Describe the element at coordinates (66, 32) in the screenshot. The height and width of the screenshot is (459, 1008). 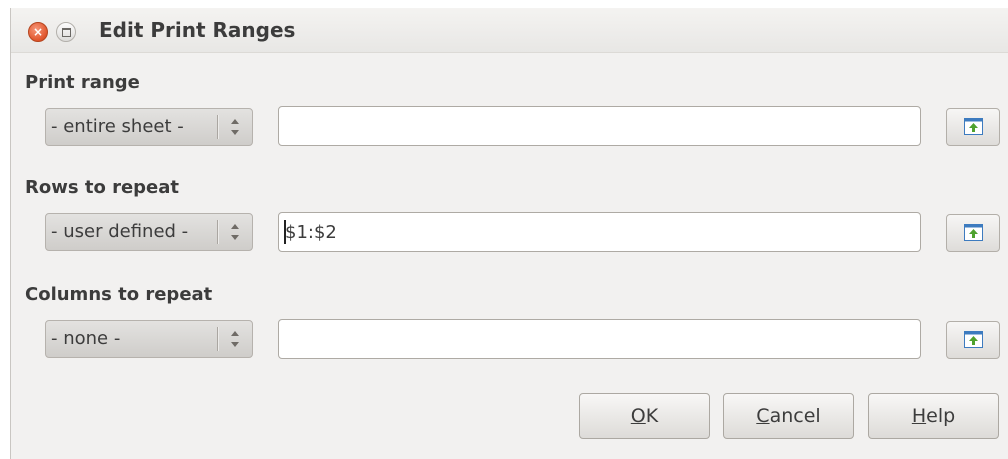
I see `maximize-icon` at that location.